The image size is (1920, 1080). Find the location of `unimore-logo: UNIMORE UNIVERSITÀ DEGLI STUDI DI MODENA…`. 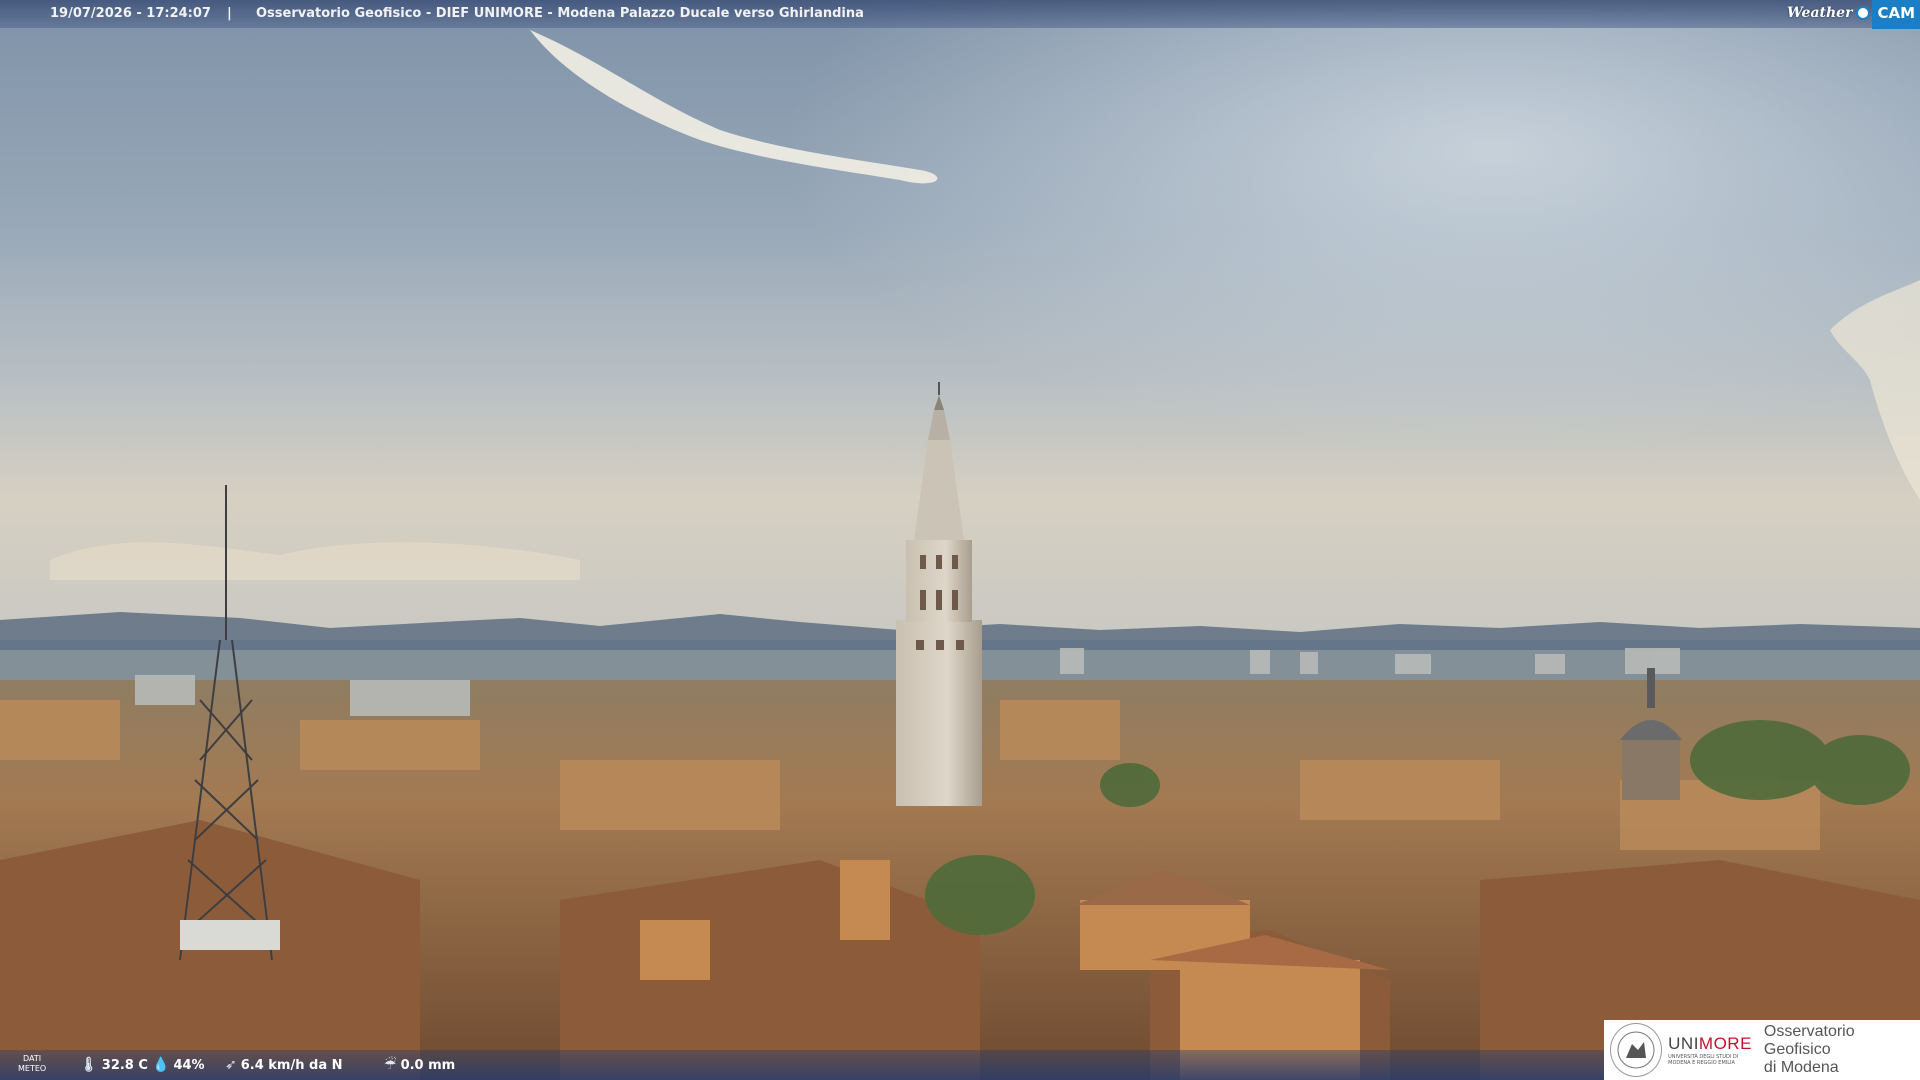

unimore-logo: UNIMORE UNIVERSITÀ DEGLI STUDI DI MODENA… is located at coordinates (1762, 1050).